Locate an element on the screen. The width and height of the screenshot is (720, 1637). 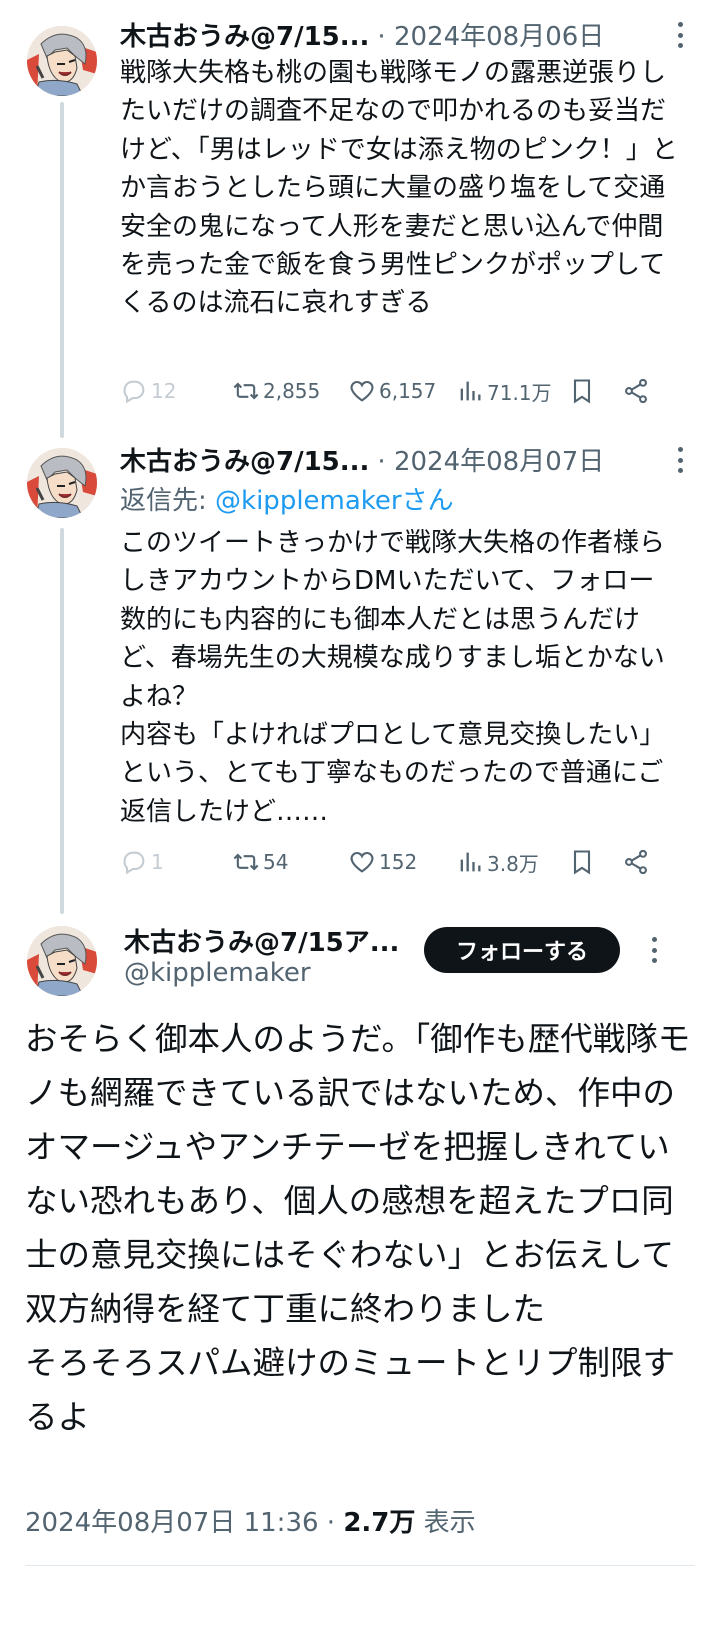
views-label: 表示 is located at coordinates (445, 1523).